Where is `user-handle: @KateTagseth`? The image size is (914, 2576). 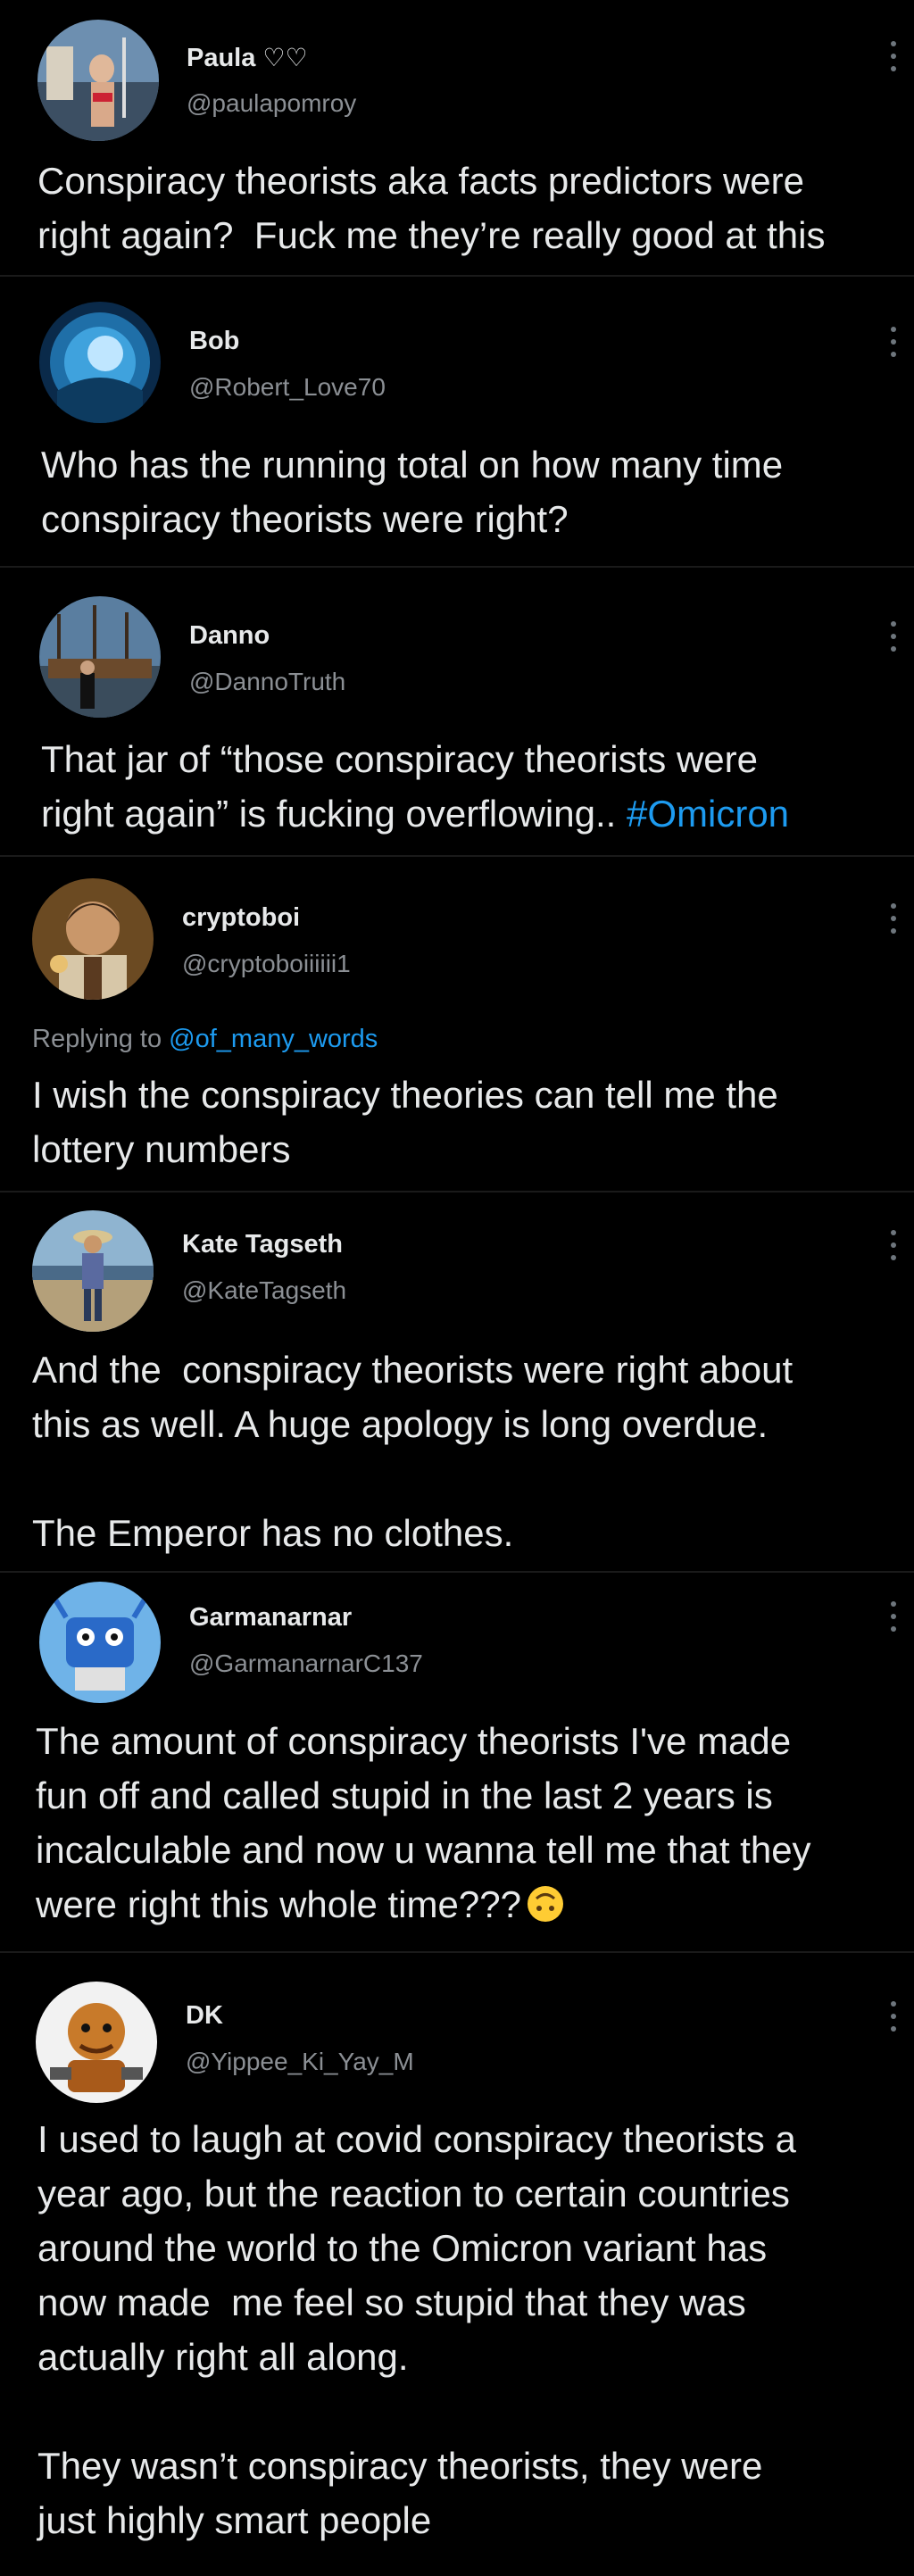
user-handle: @KateTagseth is located at coordinates (264, 1290).